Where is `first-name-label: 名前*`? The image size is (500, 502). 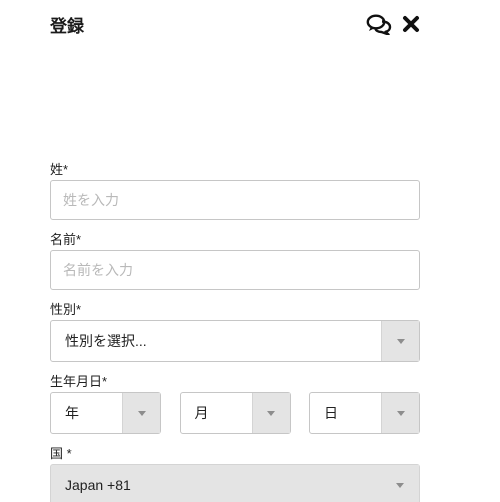 first-name-label: 名前* is located at coordinates (66, 239).